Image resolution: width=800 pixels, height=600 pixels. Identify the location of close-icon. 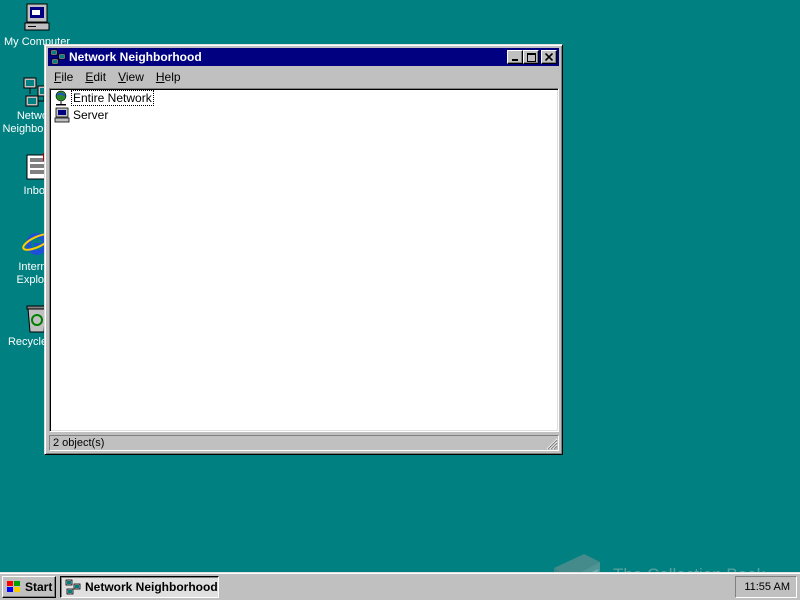
(549, 57).